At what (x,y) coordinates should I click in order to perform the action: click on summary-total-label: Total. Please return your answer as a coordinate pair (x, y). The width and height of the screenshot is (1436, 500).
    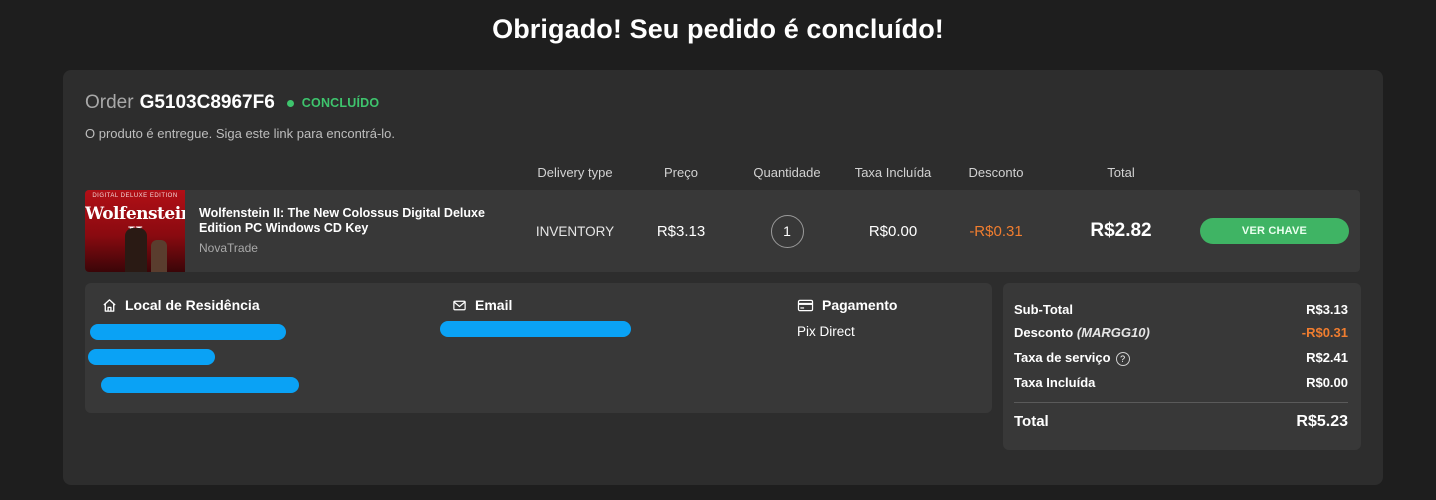
    Looking at the image, I should click on (1031, 421).